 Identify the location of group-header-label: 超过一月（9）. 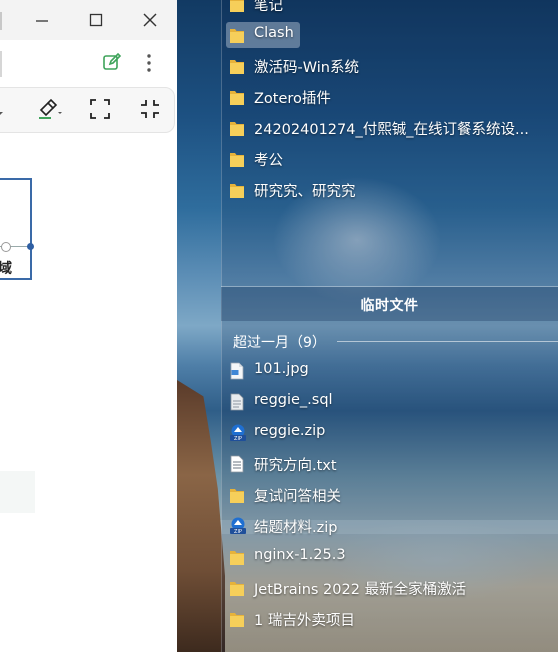
(279, 343).